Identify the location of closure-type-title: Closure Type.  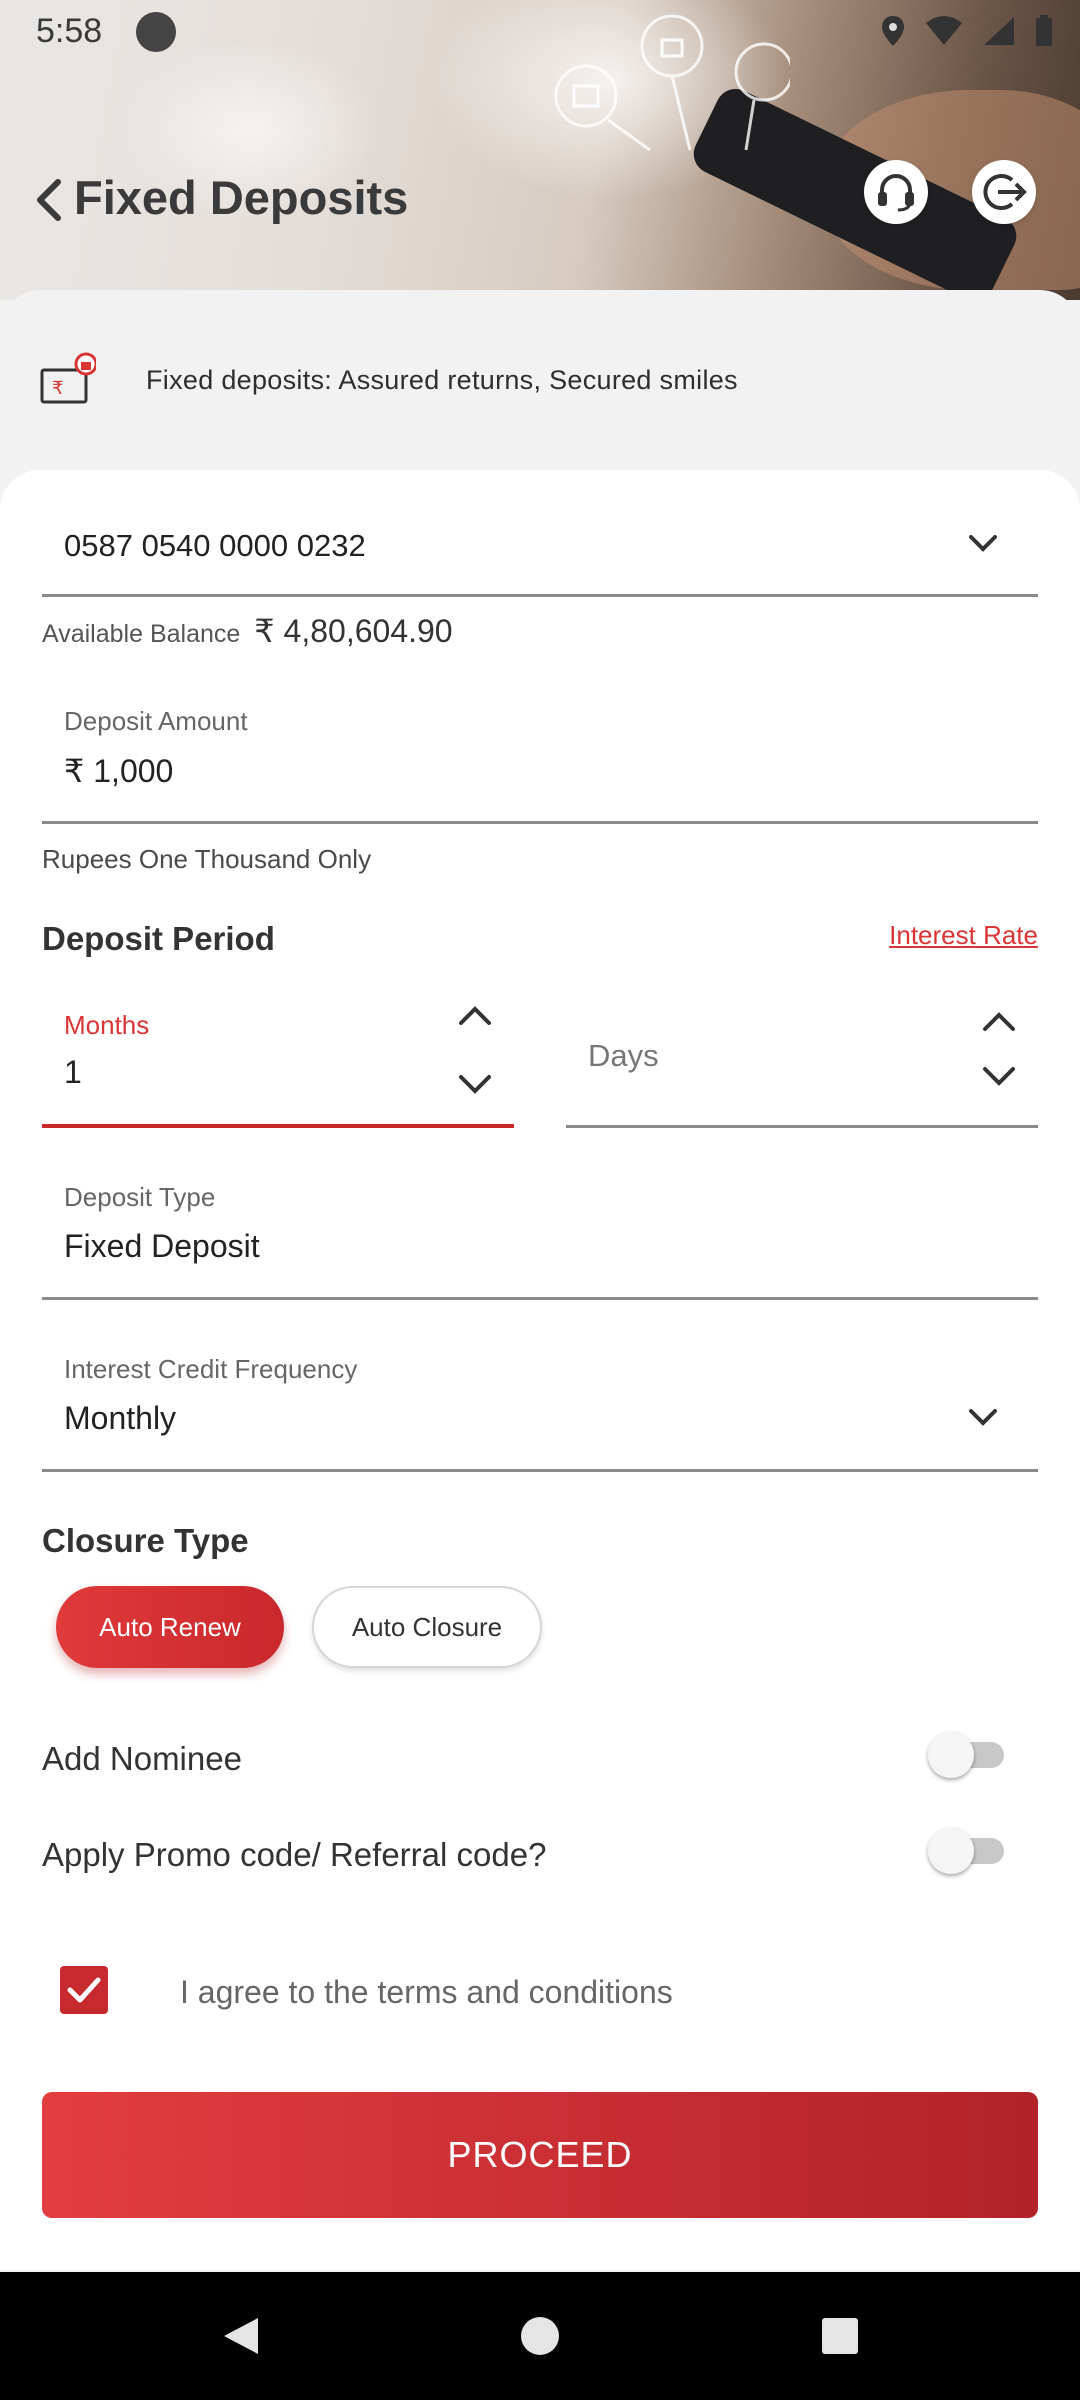
(145, 1540).